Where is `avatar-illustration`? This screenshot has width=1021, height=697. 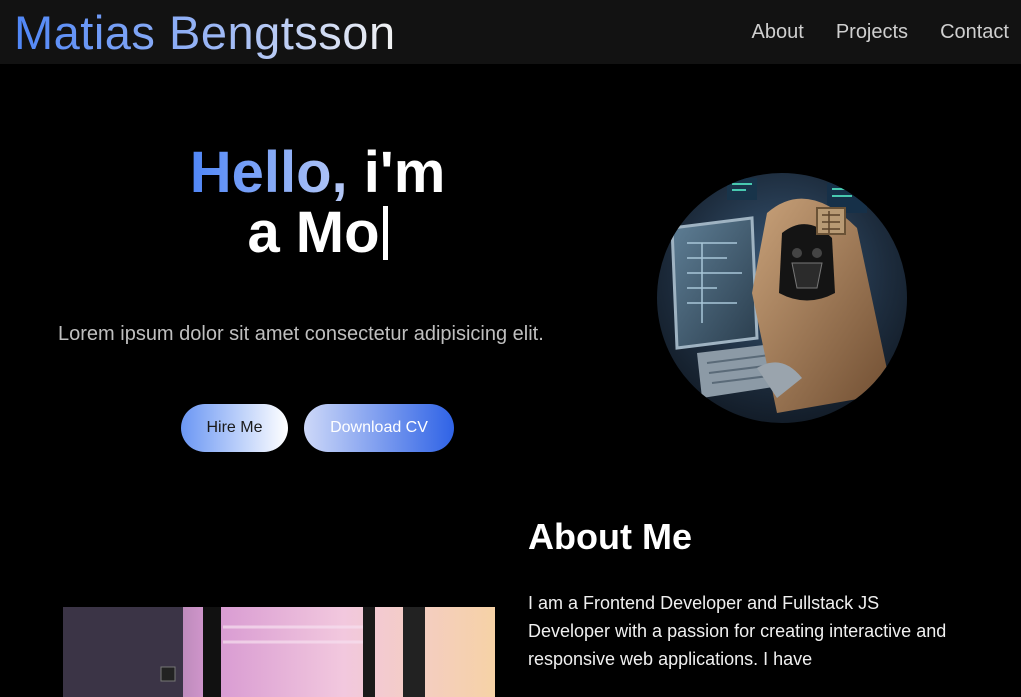
avatar-illustration is located at coordinates (782, 298).